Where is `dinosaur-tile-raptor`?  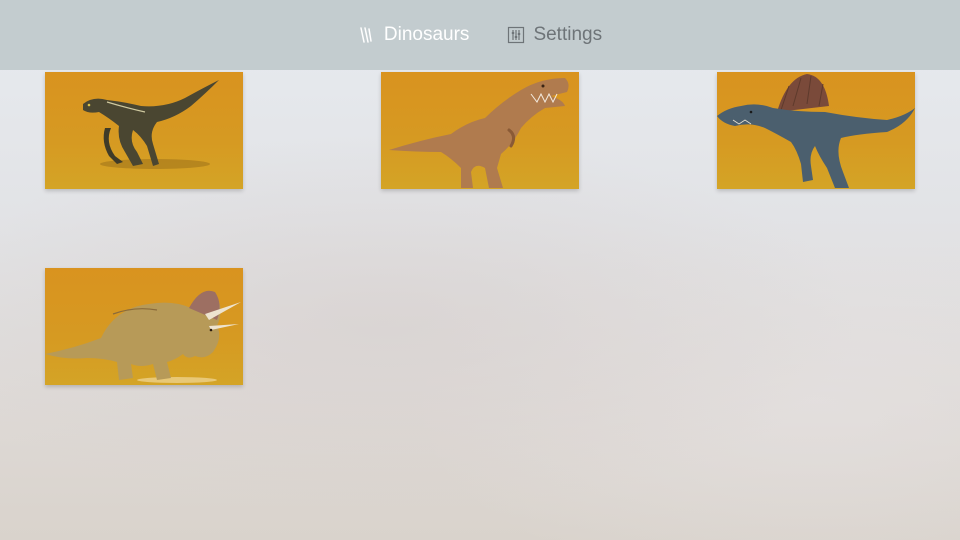
dinosaur-tile-raptor is located at coordinates (144, 130).